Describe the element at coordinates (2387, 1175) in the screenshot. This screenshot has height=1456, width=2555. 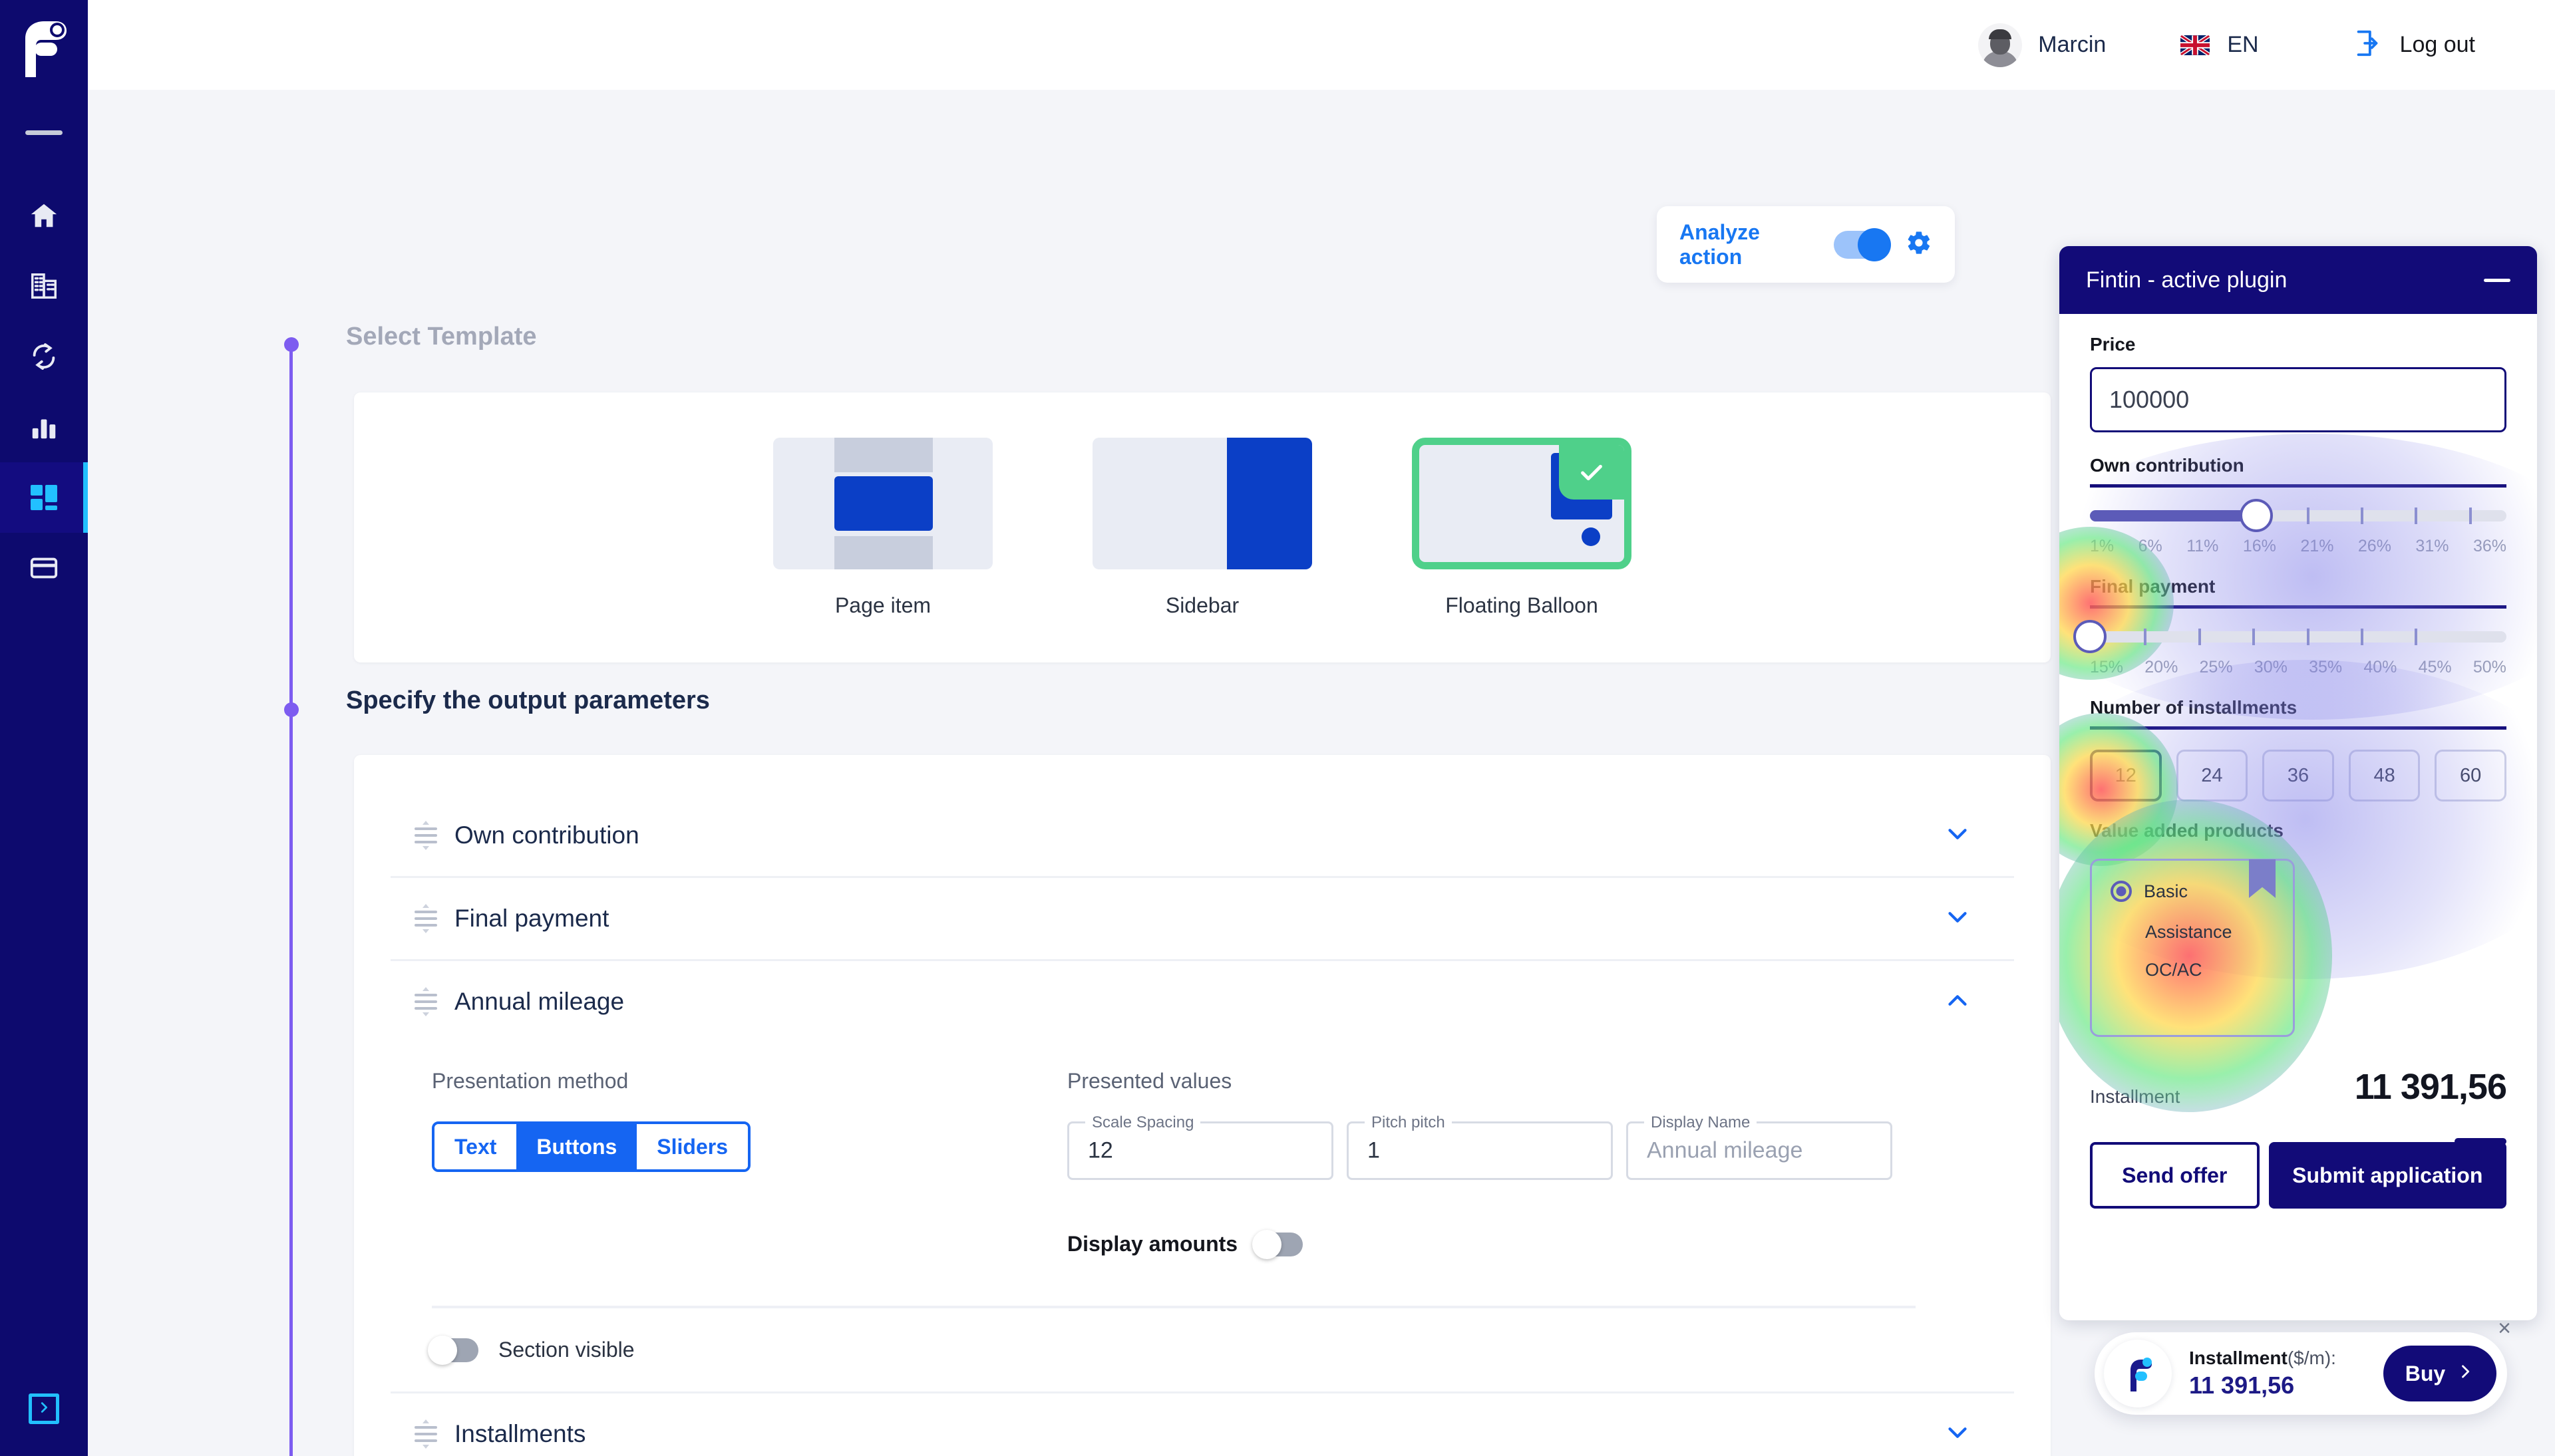
I see `submit-application-button: Submit application` at that location.